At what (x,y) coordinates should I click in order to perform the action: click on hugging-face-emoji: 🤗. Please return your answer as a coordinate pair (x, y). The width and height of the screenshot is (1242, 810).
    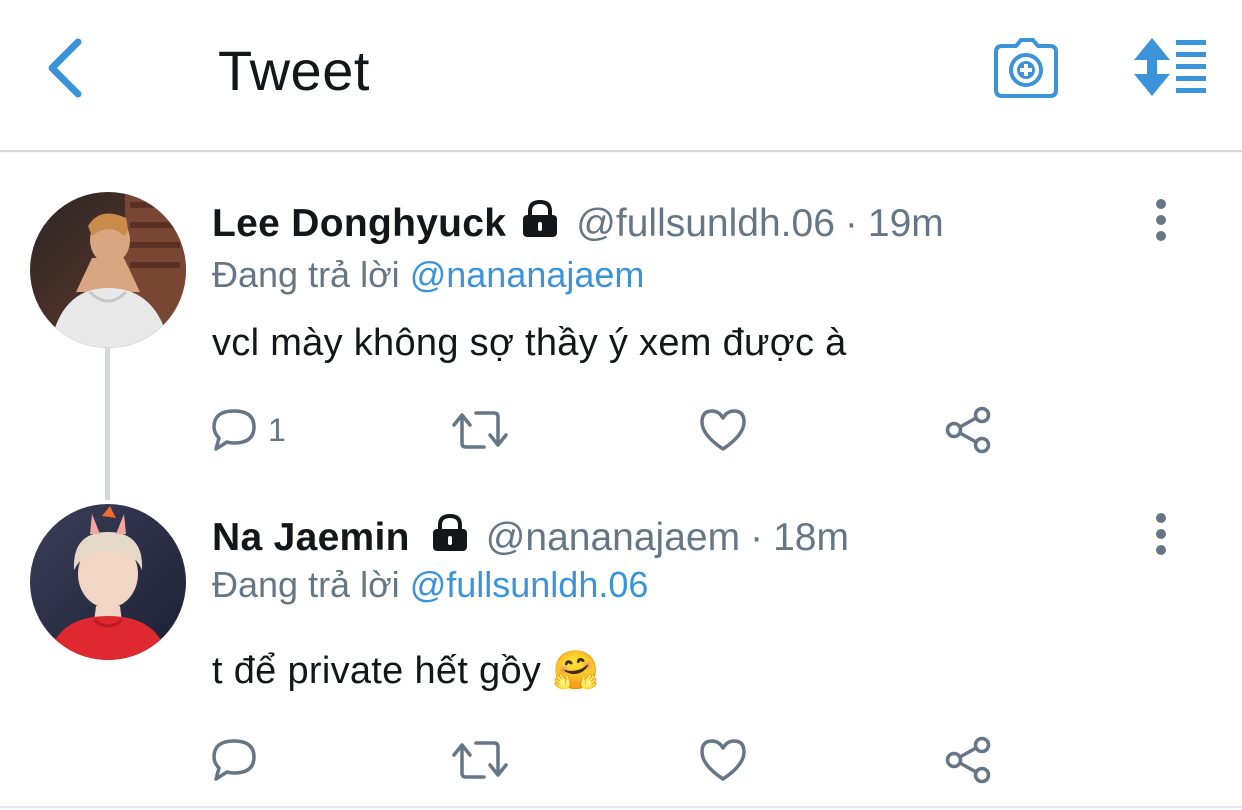
    Looking at the image, I should click on (576, 670).